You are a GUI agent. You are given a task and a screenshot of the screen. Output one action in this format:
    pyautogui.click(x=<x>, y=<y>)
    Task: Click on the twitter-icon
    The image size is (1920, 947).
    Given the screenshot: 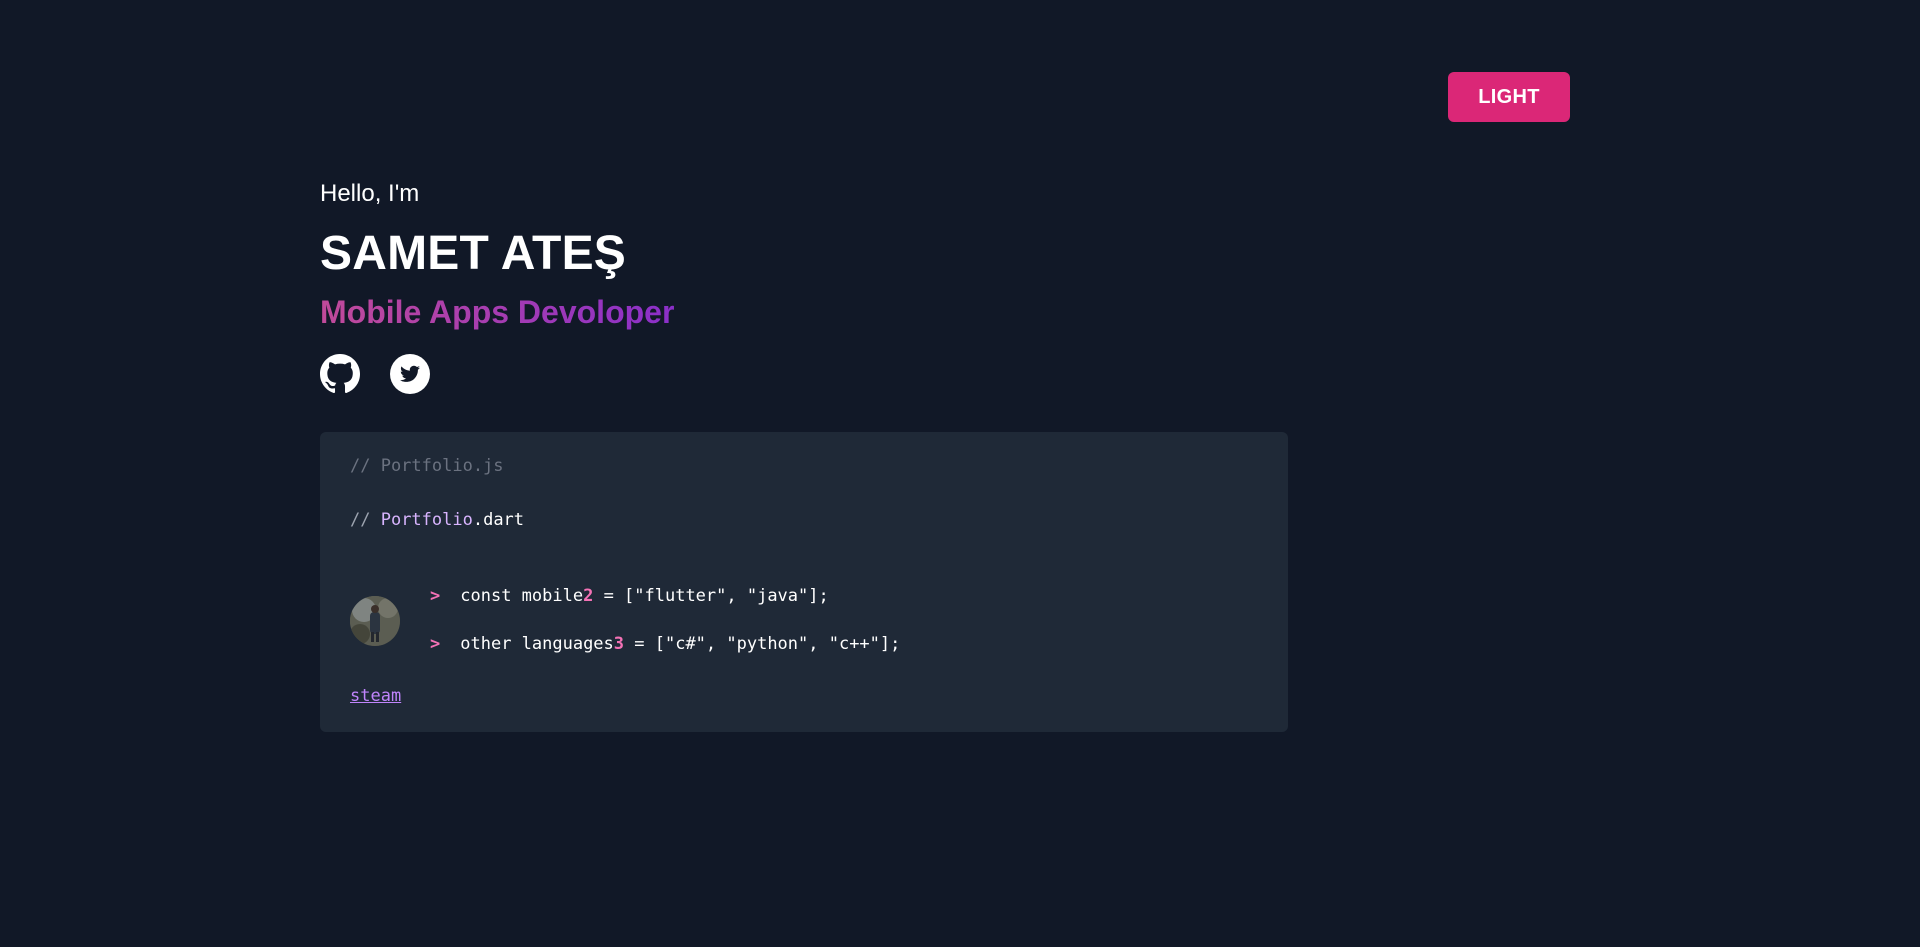 What is the action you would take?
    pyautogui.click(x=410, y=374)
    